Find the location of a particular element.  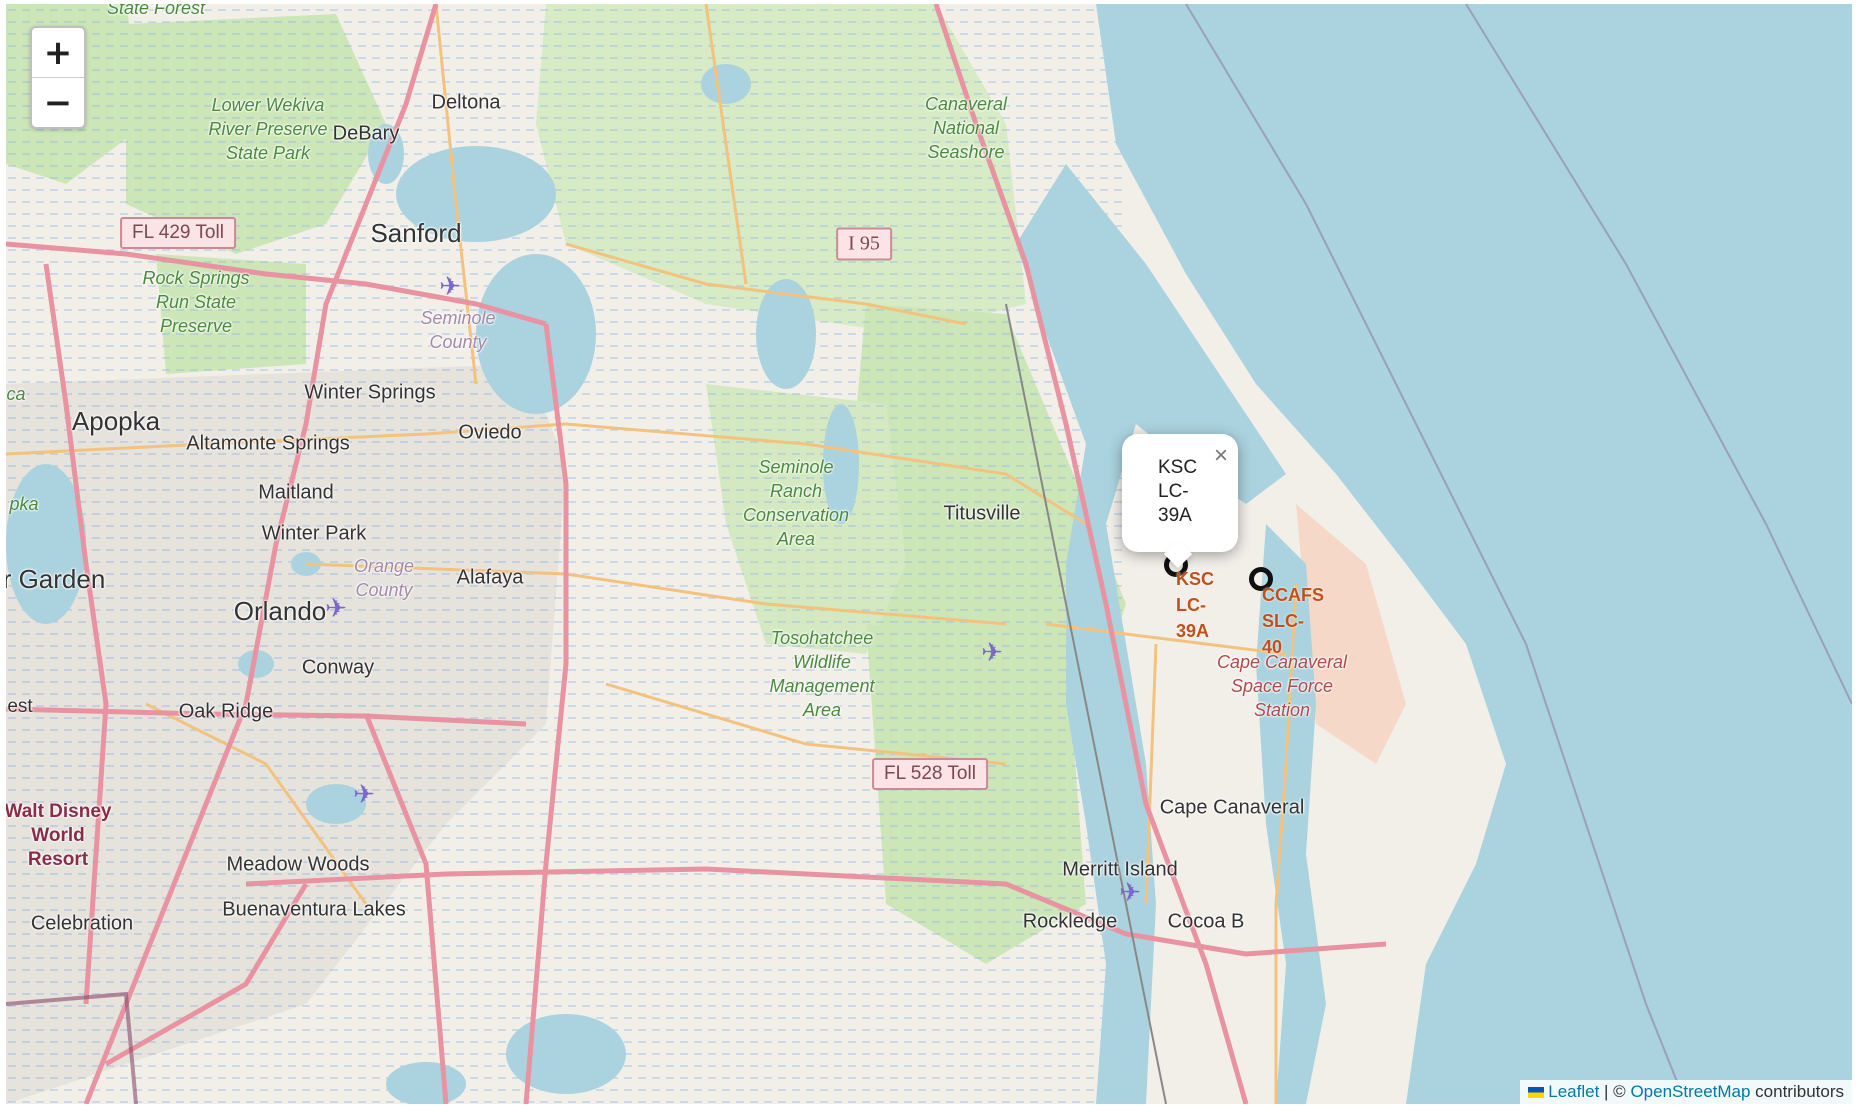

label-seminole-ranch: Seminole Ranch Conservation Area is located at coordinates (796, 503).